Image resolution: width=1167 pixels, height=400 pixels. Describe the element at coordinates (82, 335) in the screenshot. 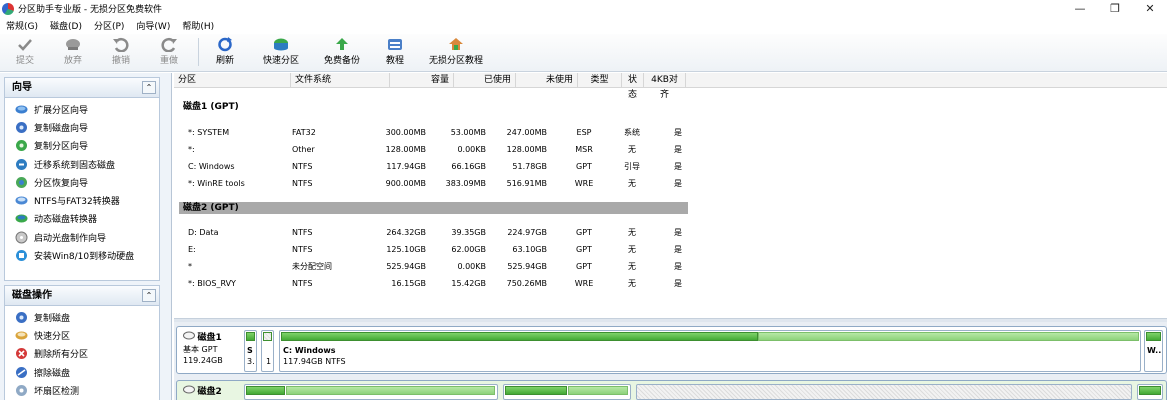

I see `diskop-quick-partition: 快速分区` at that location.